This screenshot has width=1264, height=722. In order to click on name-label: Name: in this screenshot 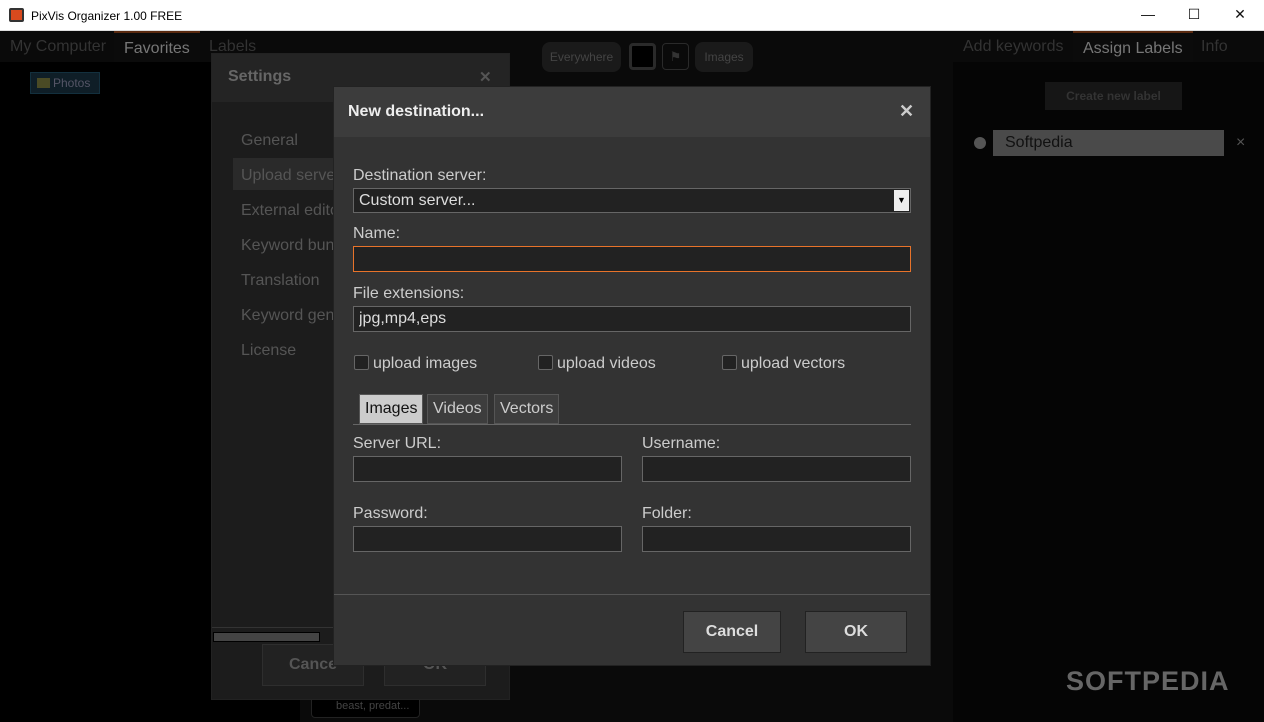, I will do `click(377, 233)`.